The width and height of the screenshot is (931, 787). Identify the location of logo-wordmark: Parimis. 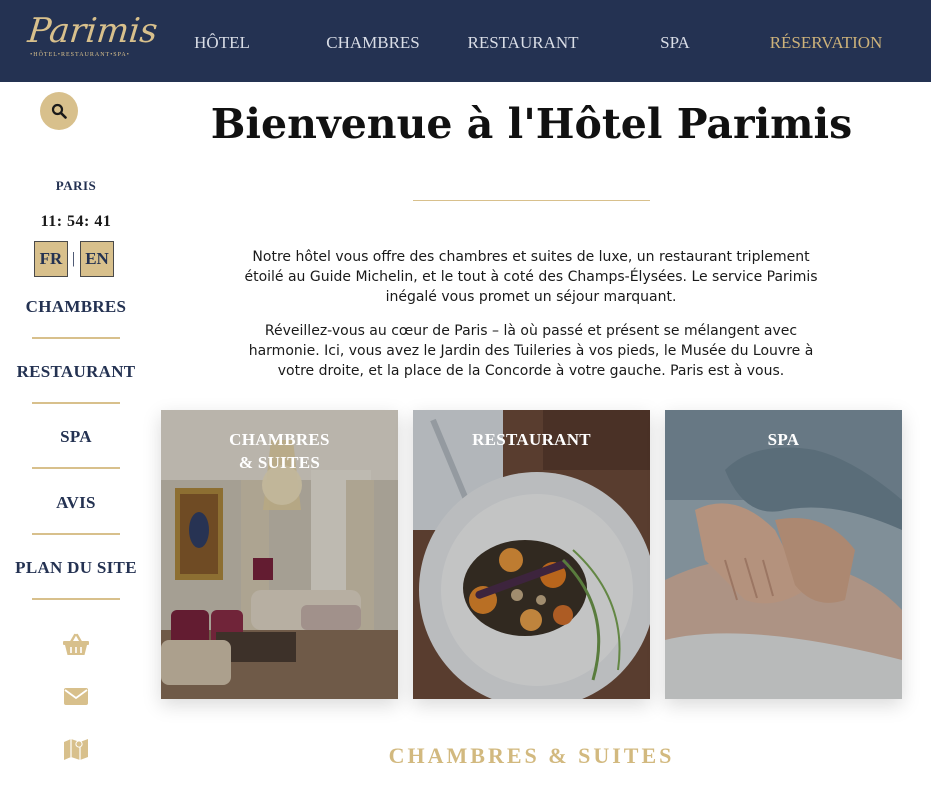
(92, 31).